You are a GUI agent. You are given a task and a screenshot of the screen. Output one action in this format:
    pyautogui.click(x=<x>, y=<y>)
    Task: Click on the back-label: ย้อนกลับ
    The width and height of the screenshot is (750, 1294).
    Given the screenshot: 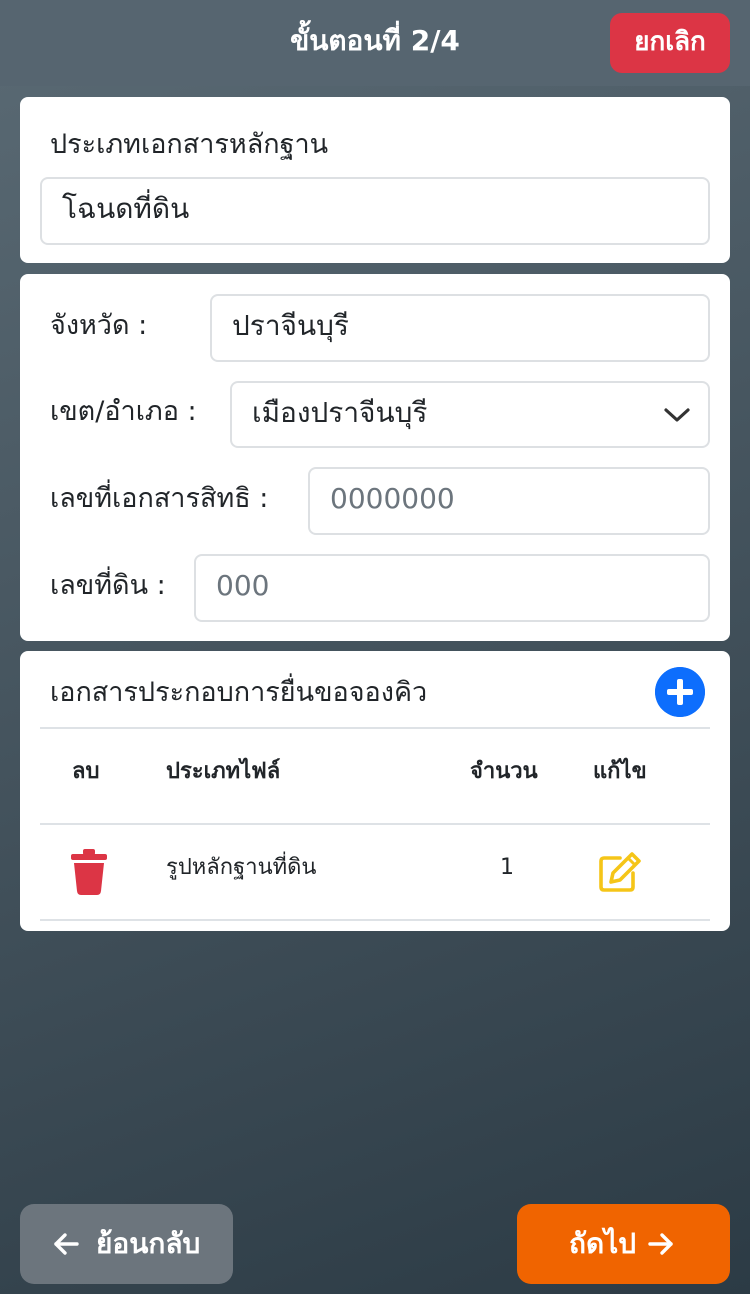 What is the action you would take?
    pyautogui.click(x=148, y=1243)
    